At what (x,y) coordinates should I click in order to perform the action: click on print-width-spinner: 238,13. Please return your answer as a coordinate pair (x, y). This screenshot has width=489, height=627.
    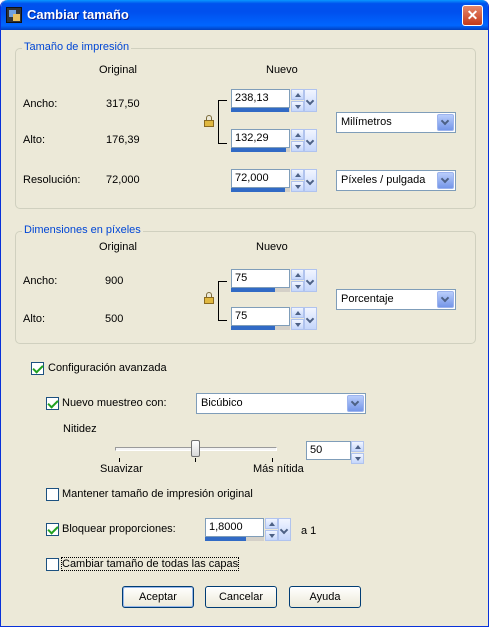
    Looking at the image, I should click on (274, 100).